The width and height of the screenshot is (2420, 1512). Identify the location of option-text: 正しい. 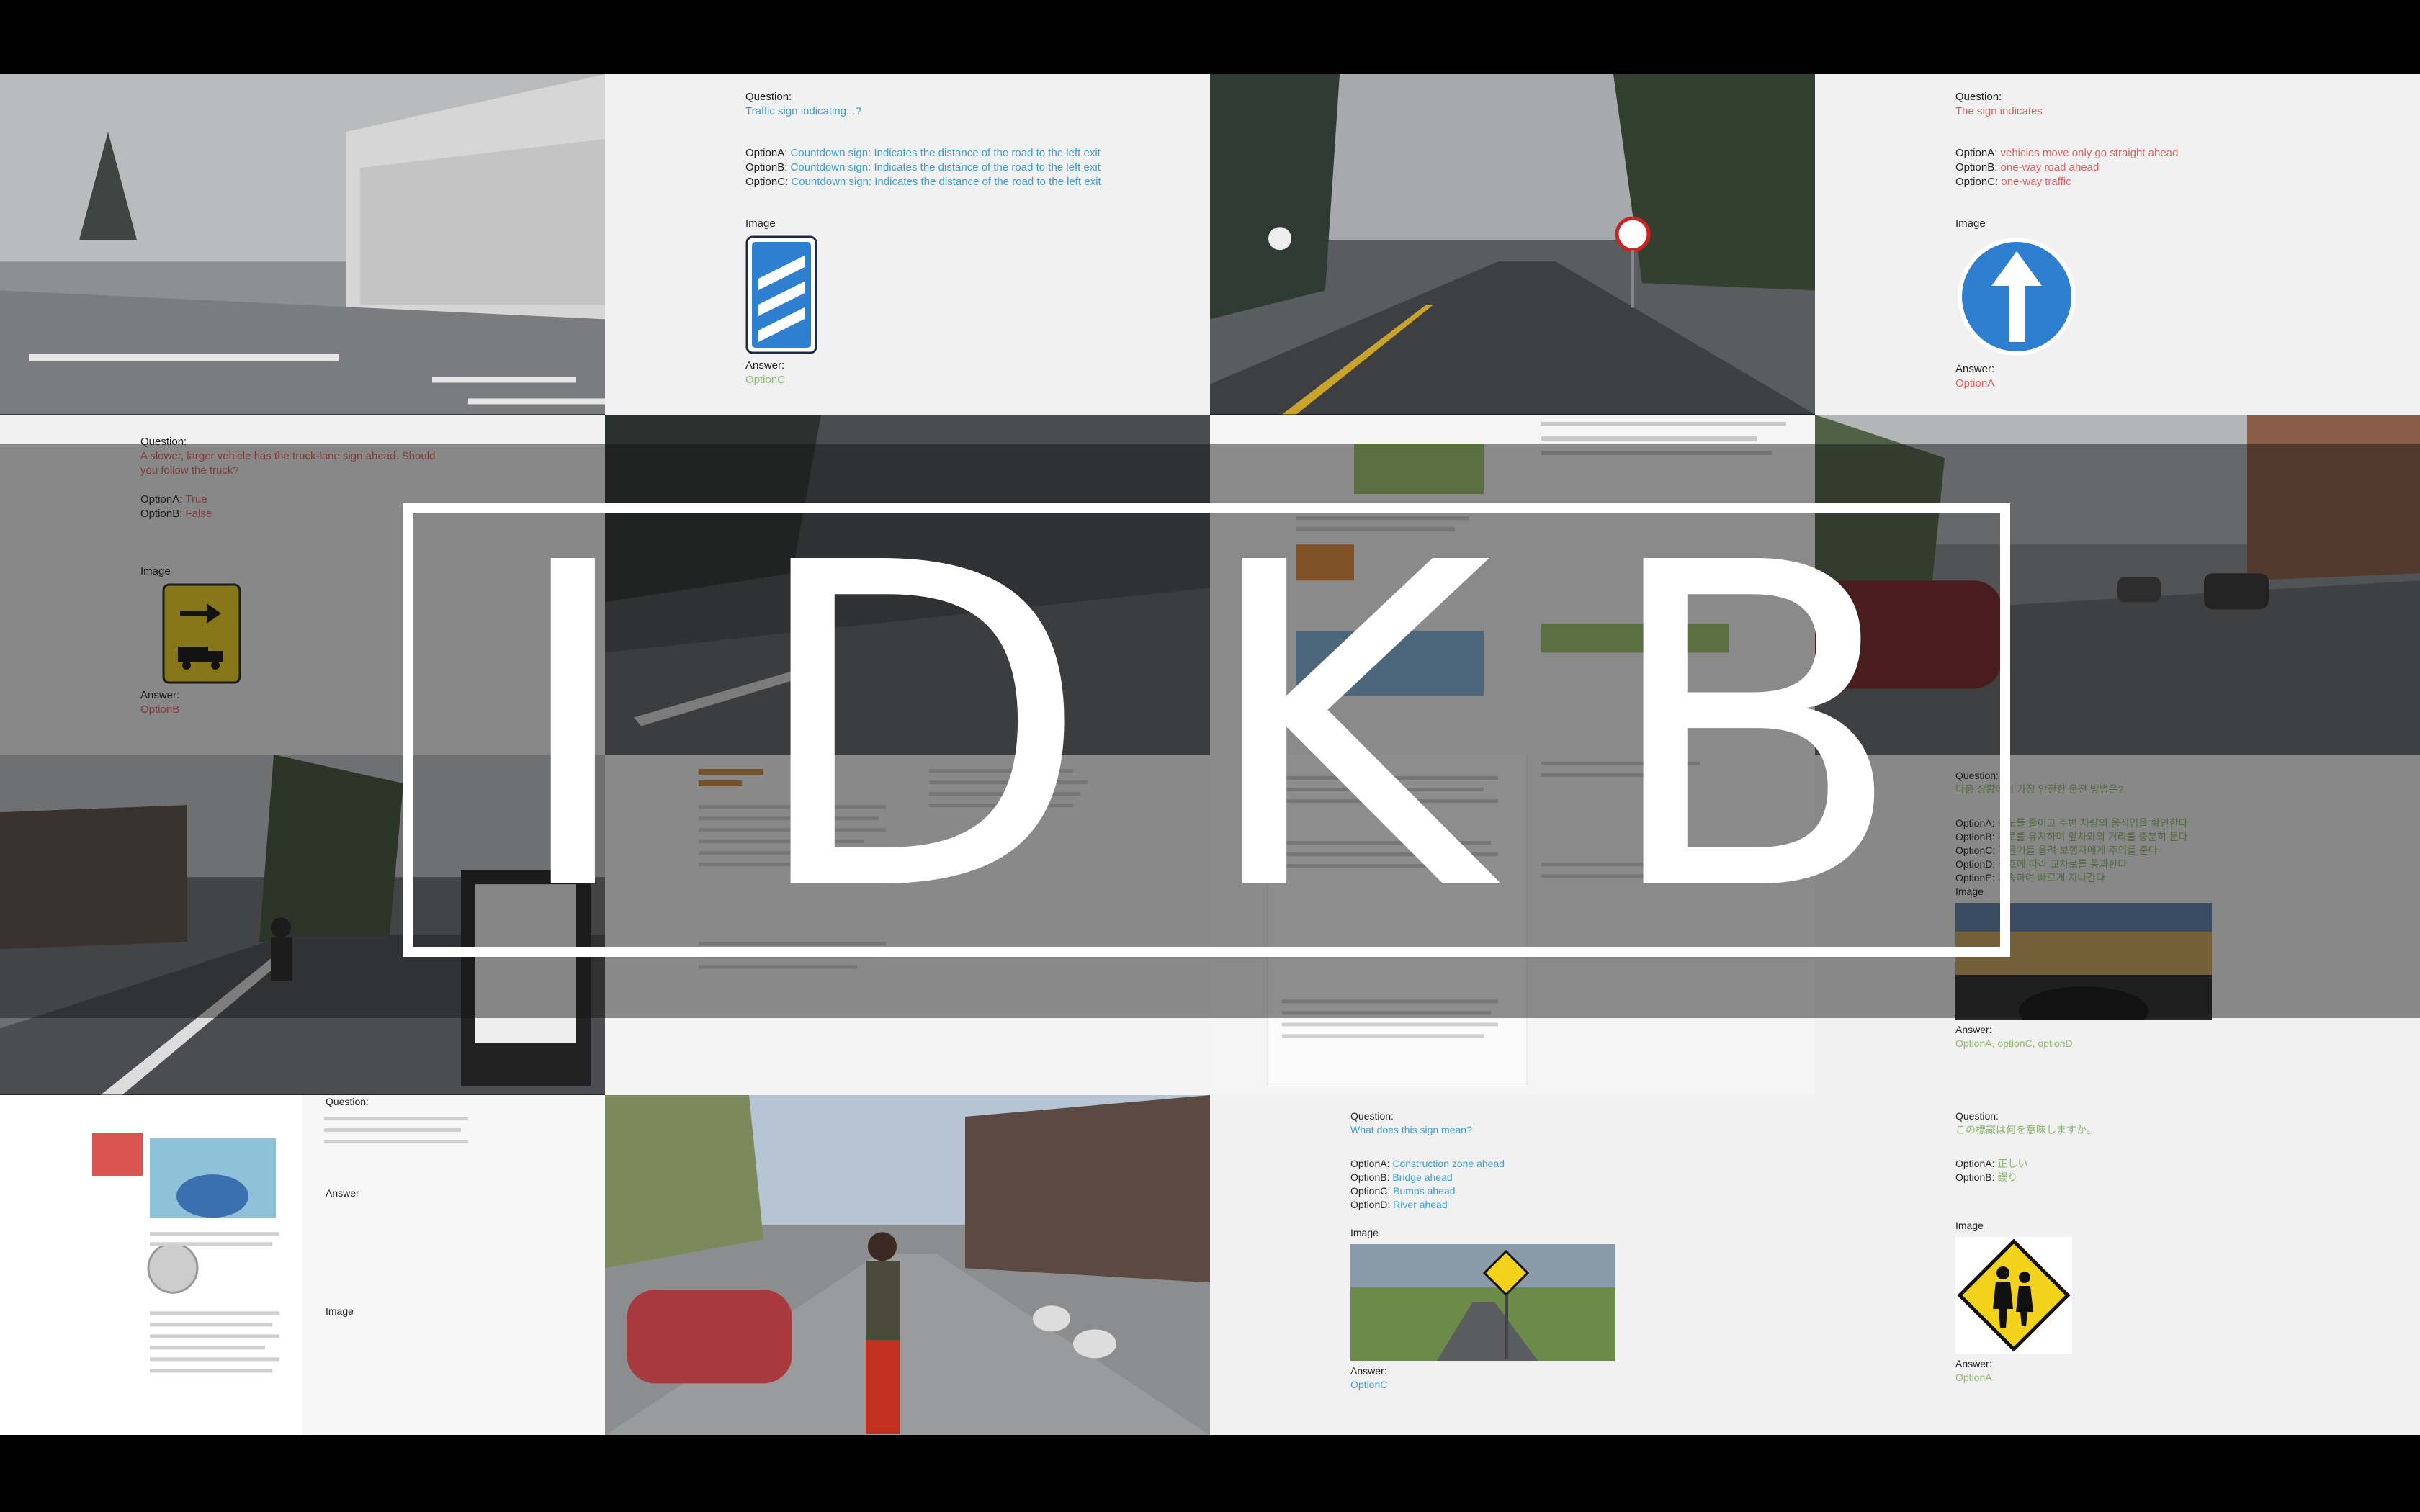
(2012, 1163).